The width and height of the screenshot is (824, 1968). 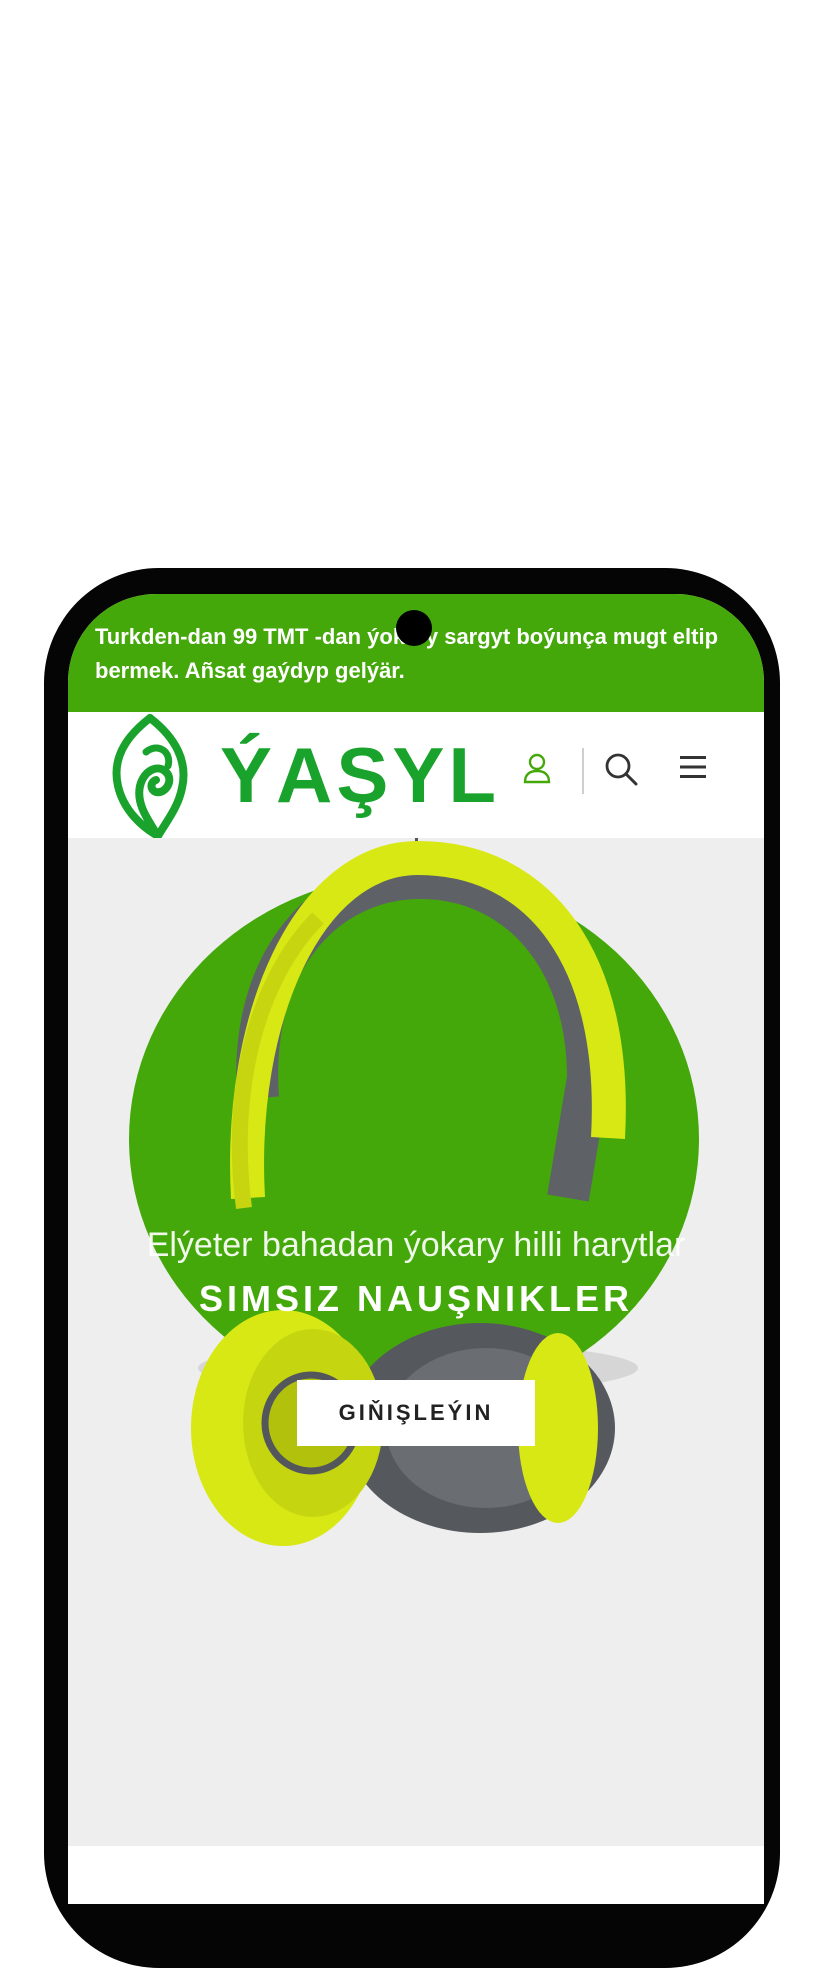 What do you see at coordinates (430, 1867) in the screenshot?
I see `slider-dot` at bounding box center [430, 1867].